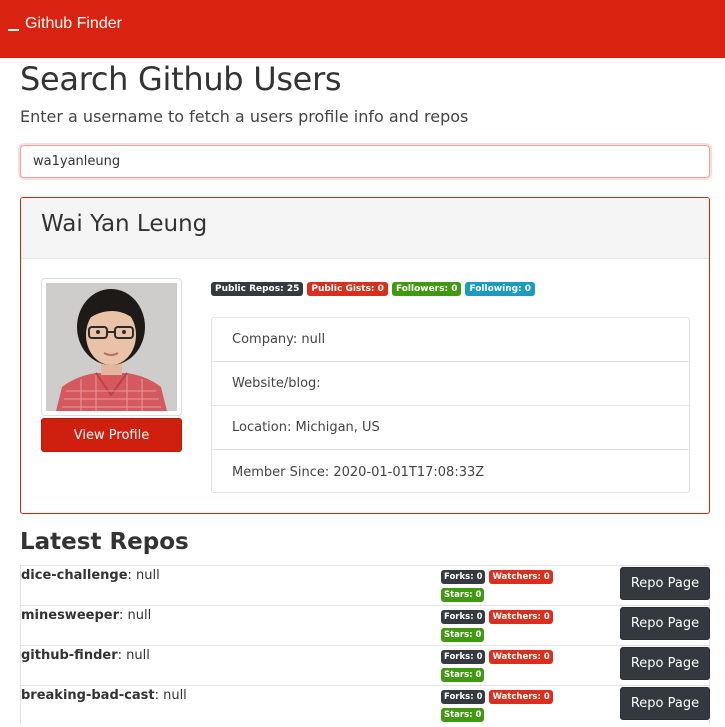  I want to click on menu-bar-icon, so click(13, 30).